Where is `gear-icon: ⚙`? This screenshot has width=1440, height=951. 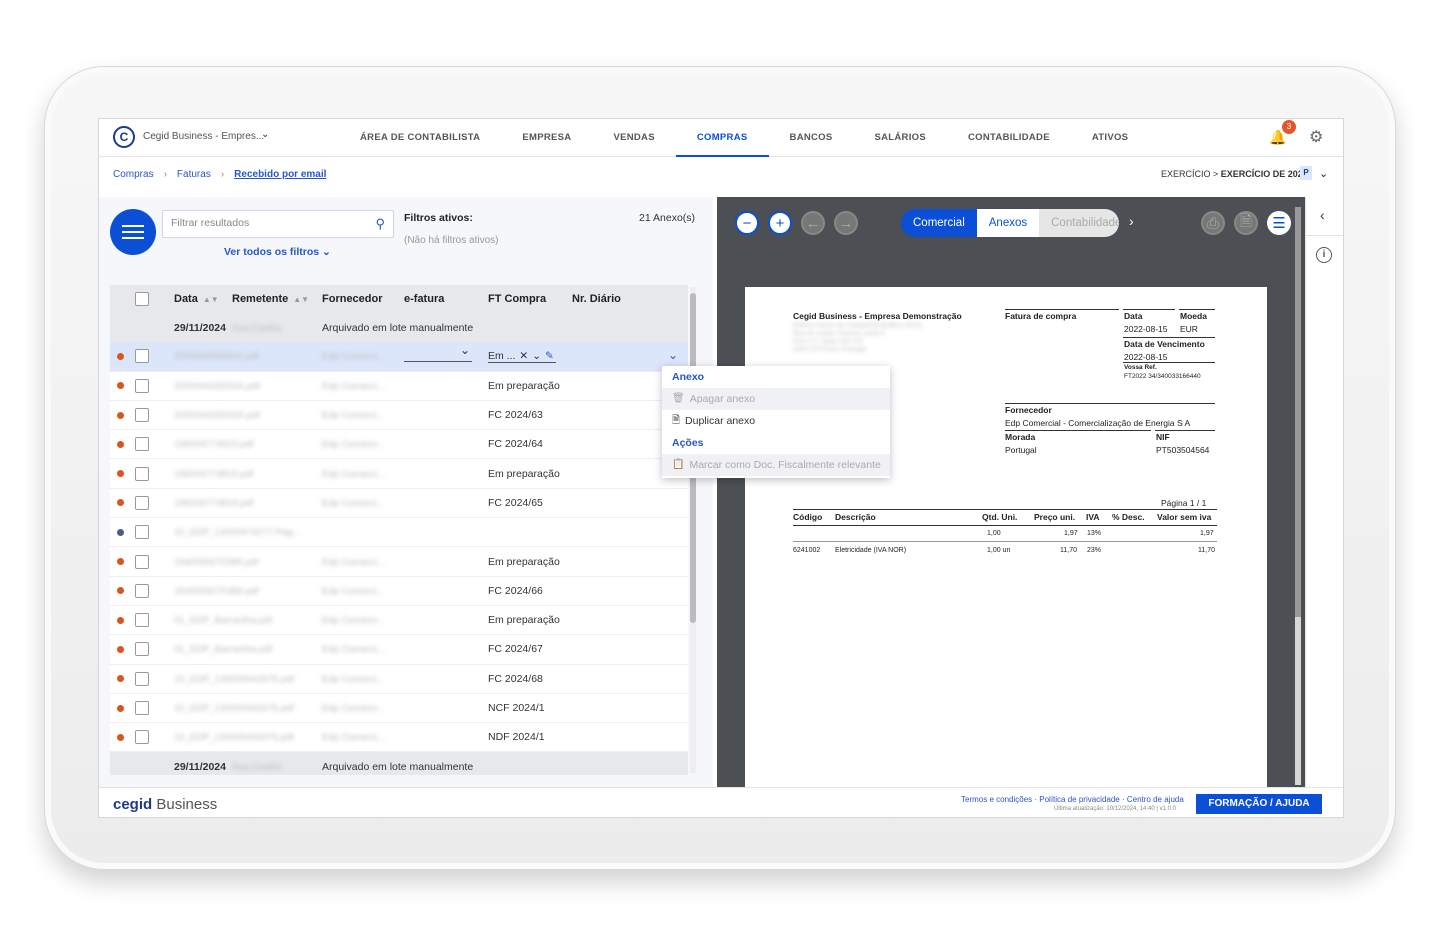
gear-icon: ⚙ is located at coordinates (1316, 137).